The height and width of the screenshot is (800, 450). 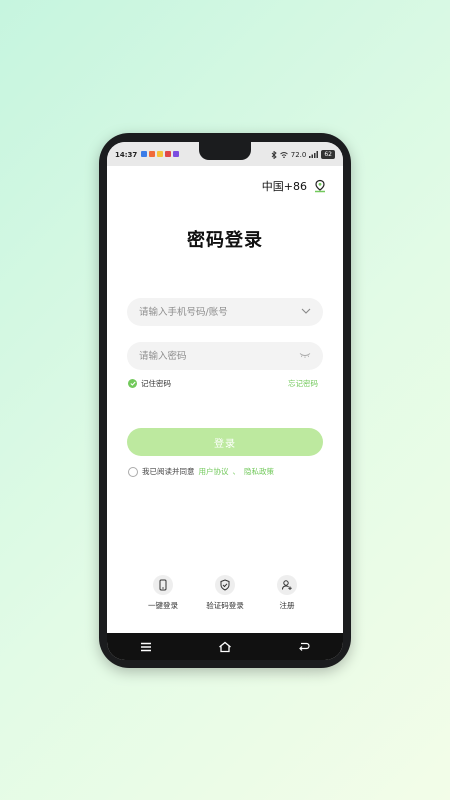 I want to click on code-login-label: 验证码登录, so click(x=225, y=605).